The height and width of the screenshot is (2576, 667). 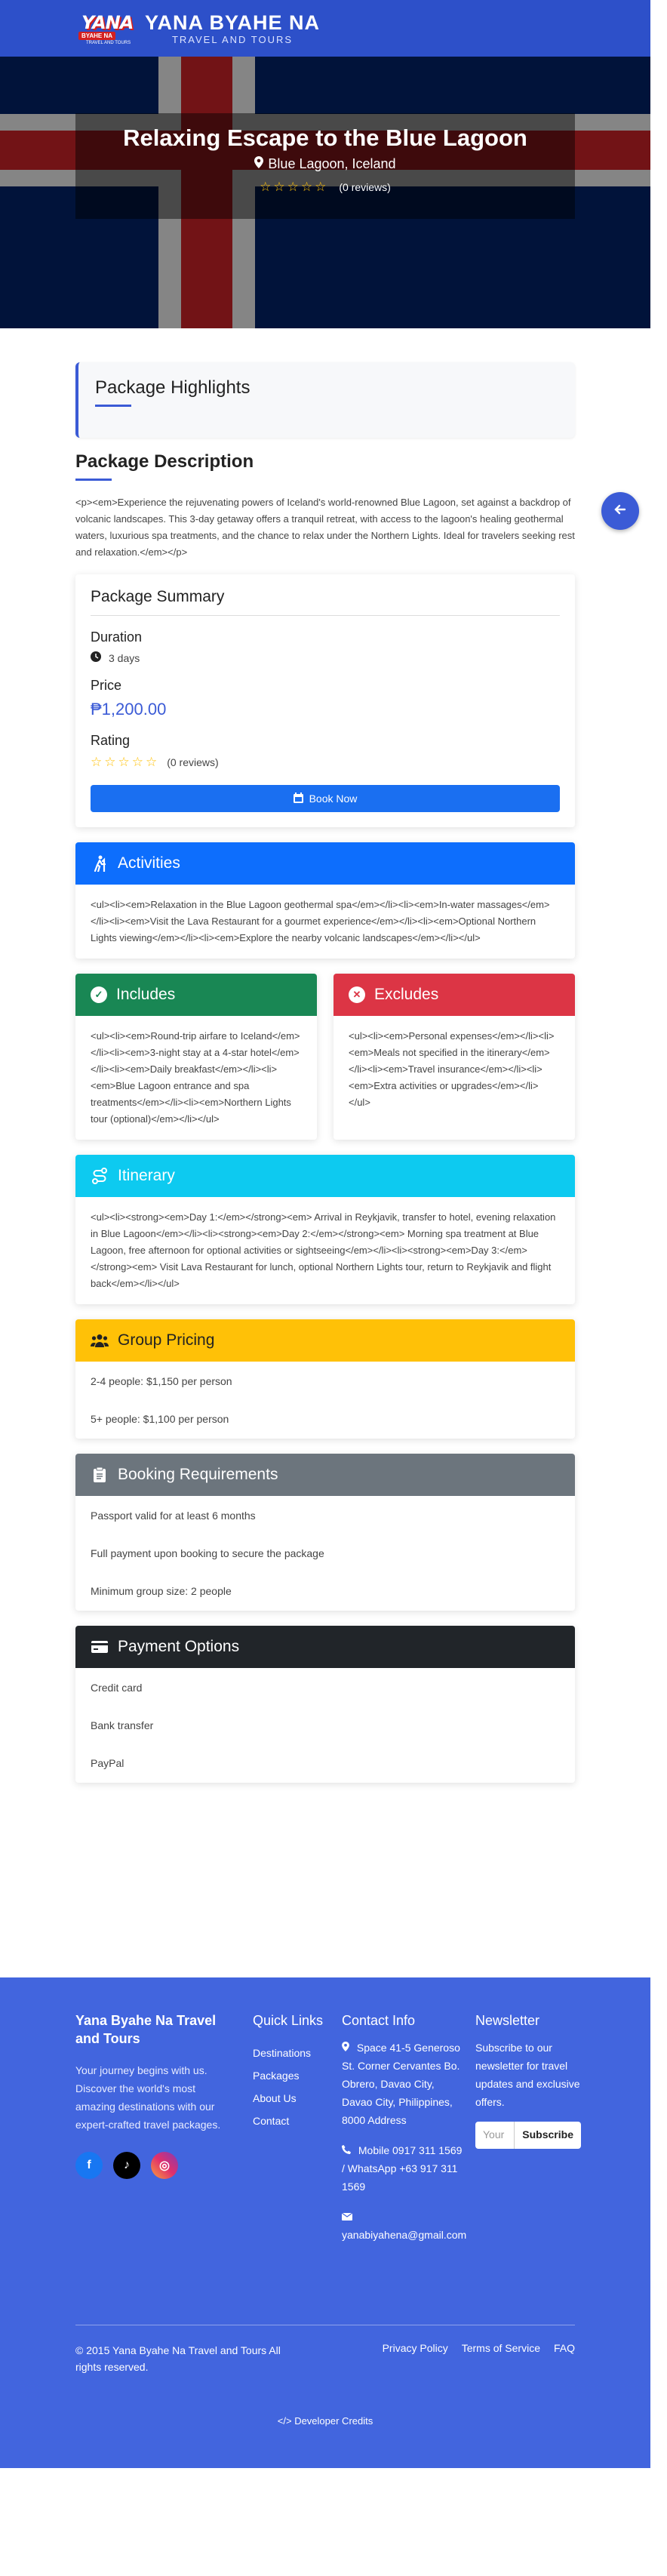 What do you see at coordinates (347, 2217) in the screenshot?
I see `envelope-icon` at bounding box center [347, 2217].